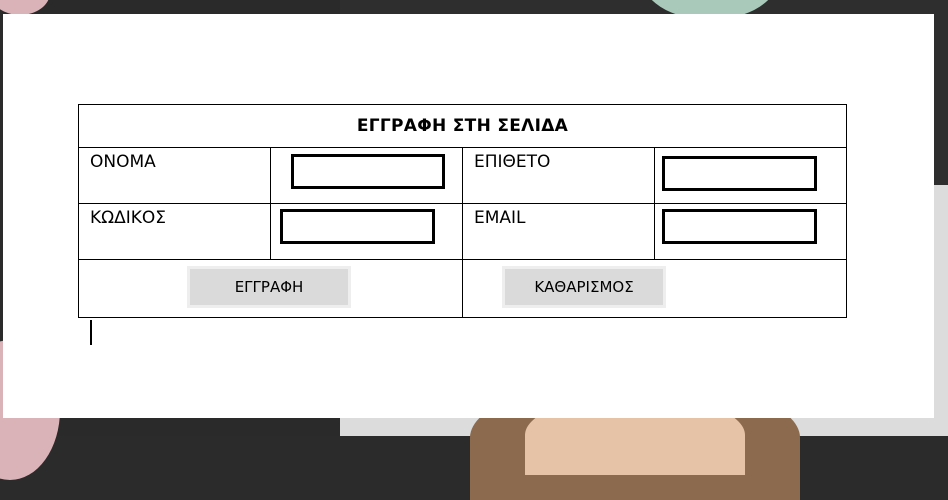 Image resolution: width=948 pixels, height=500 pixels. What do you see at coordinates (462, 126) in the screenshot?
I see `form-title: ΕΓΓΡΑΦΗ ΣΤΗ ΣΕΛΙΔΑ` at bounding box center [462, 126].